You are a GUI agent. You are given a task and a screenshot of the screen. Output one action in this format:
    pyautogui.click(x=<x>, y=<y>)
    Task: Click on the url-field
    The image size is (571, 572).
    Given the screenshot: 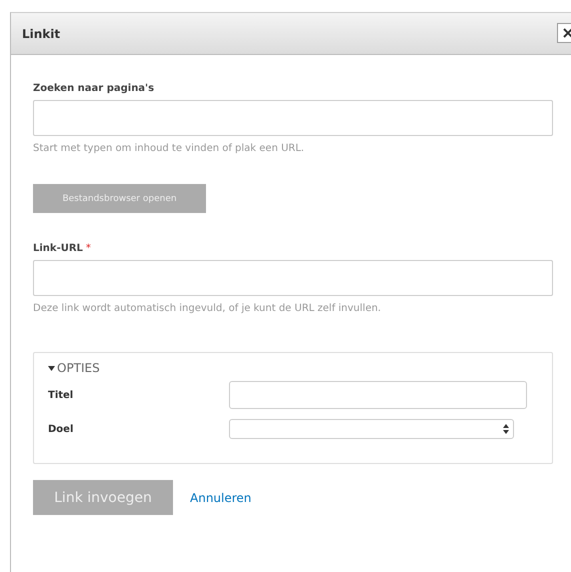 What is the action you would take?
    pyautogui.click(x=293, y=278)
    